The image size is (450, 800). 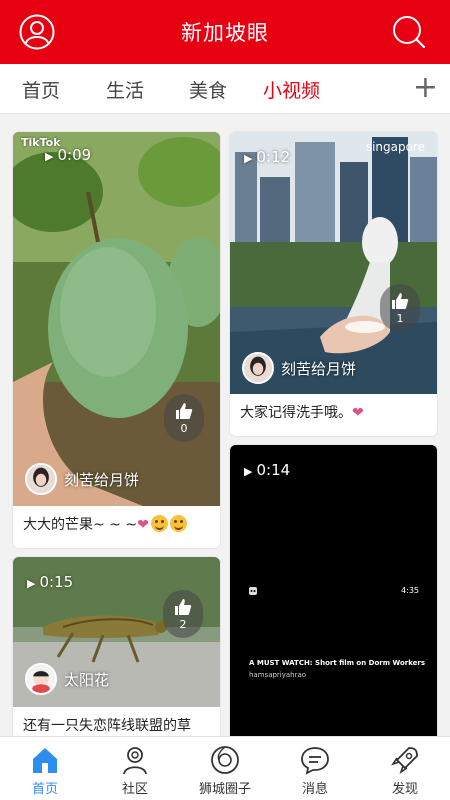 I want to click on video-duration: ▶ 0:14, so click(x=267, y=470).